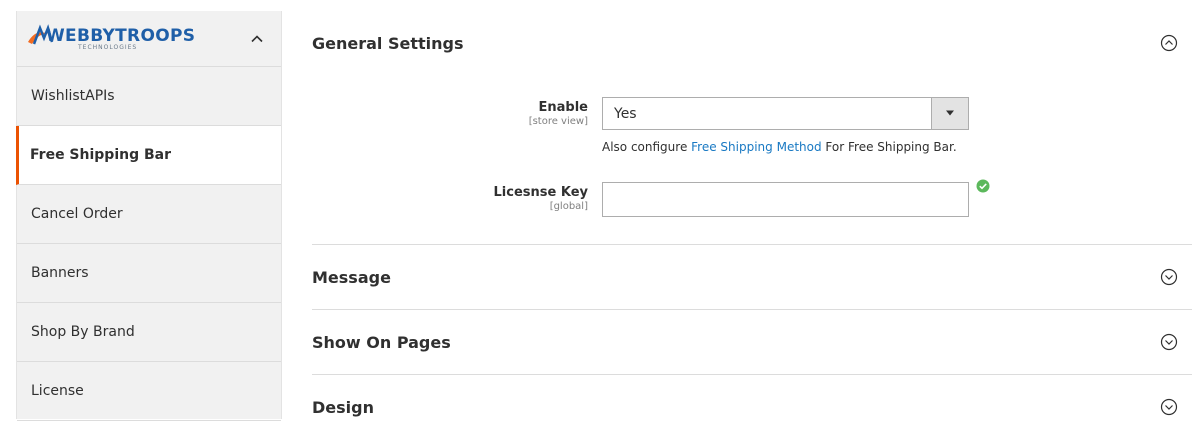  I want to click on section-title: Show On Pages, so click(381, 342).